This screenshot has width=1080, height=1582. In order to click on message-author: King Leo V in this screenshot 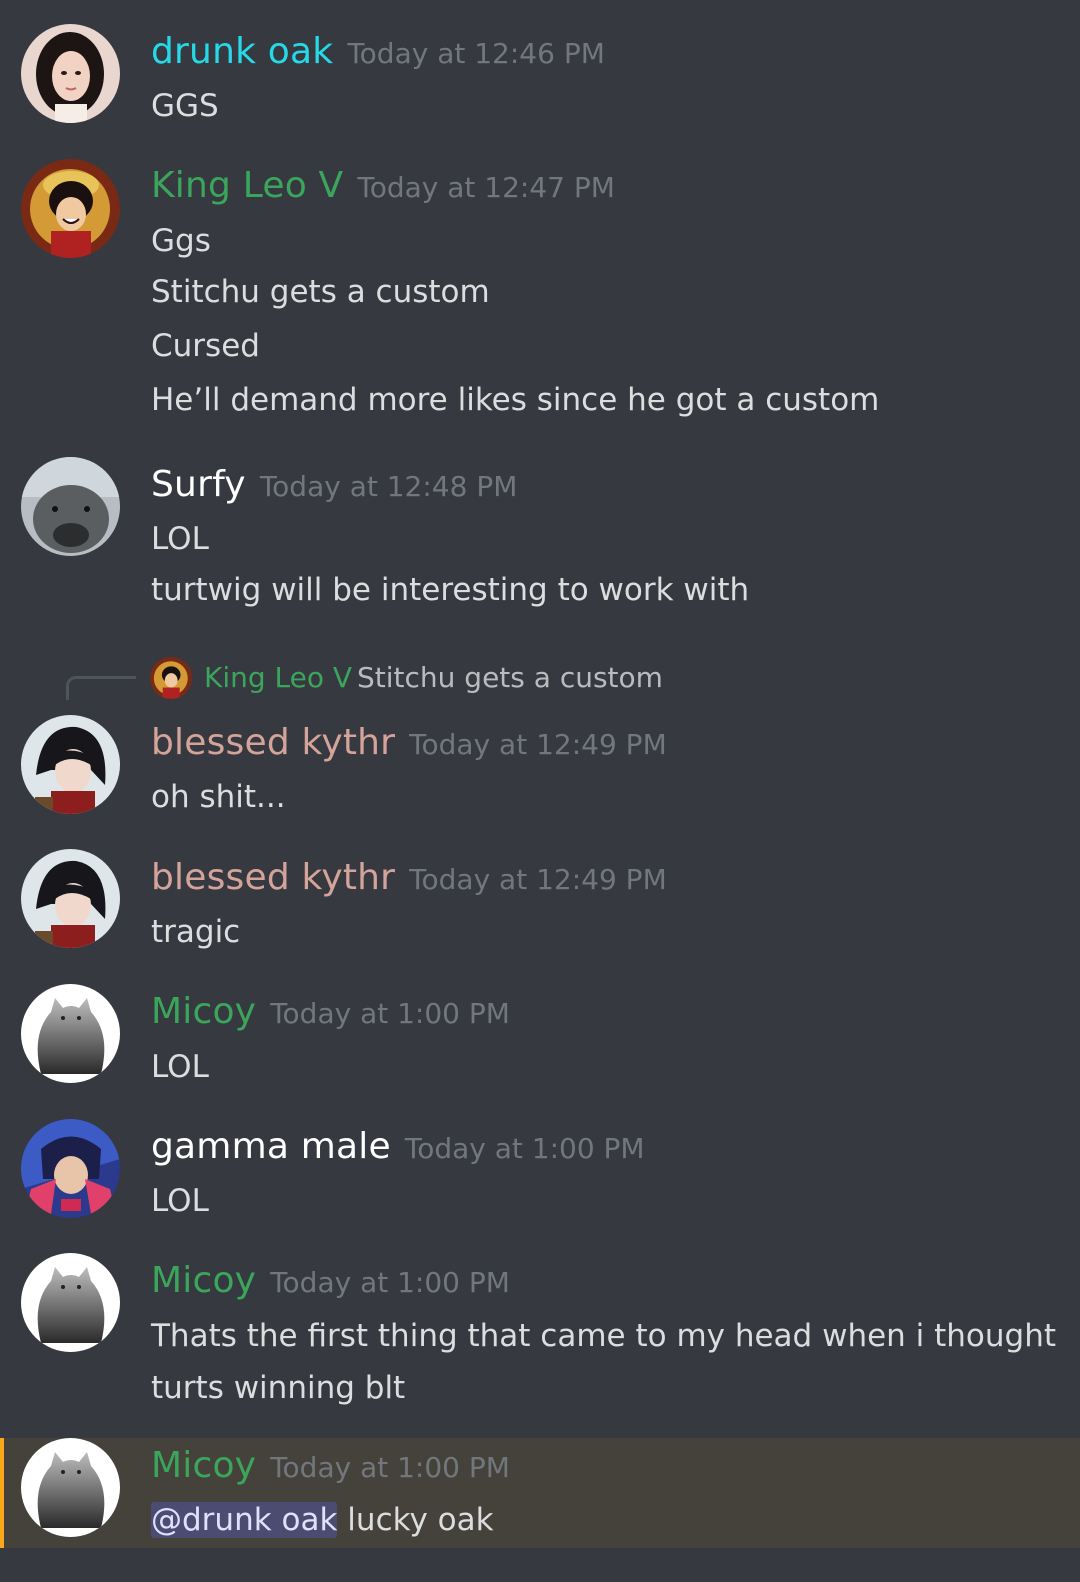, I will do `click(247, 185)`.